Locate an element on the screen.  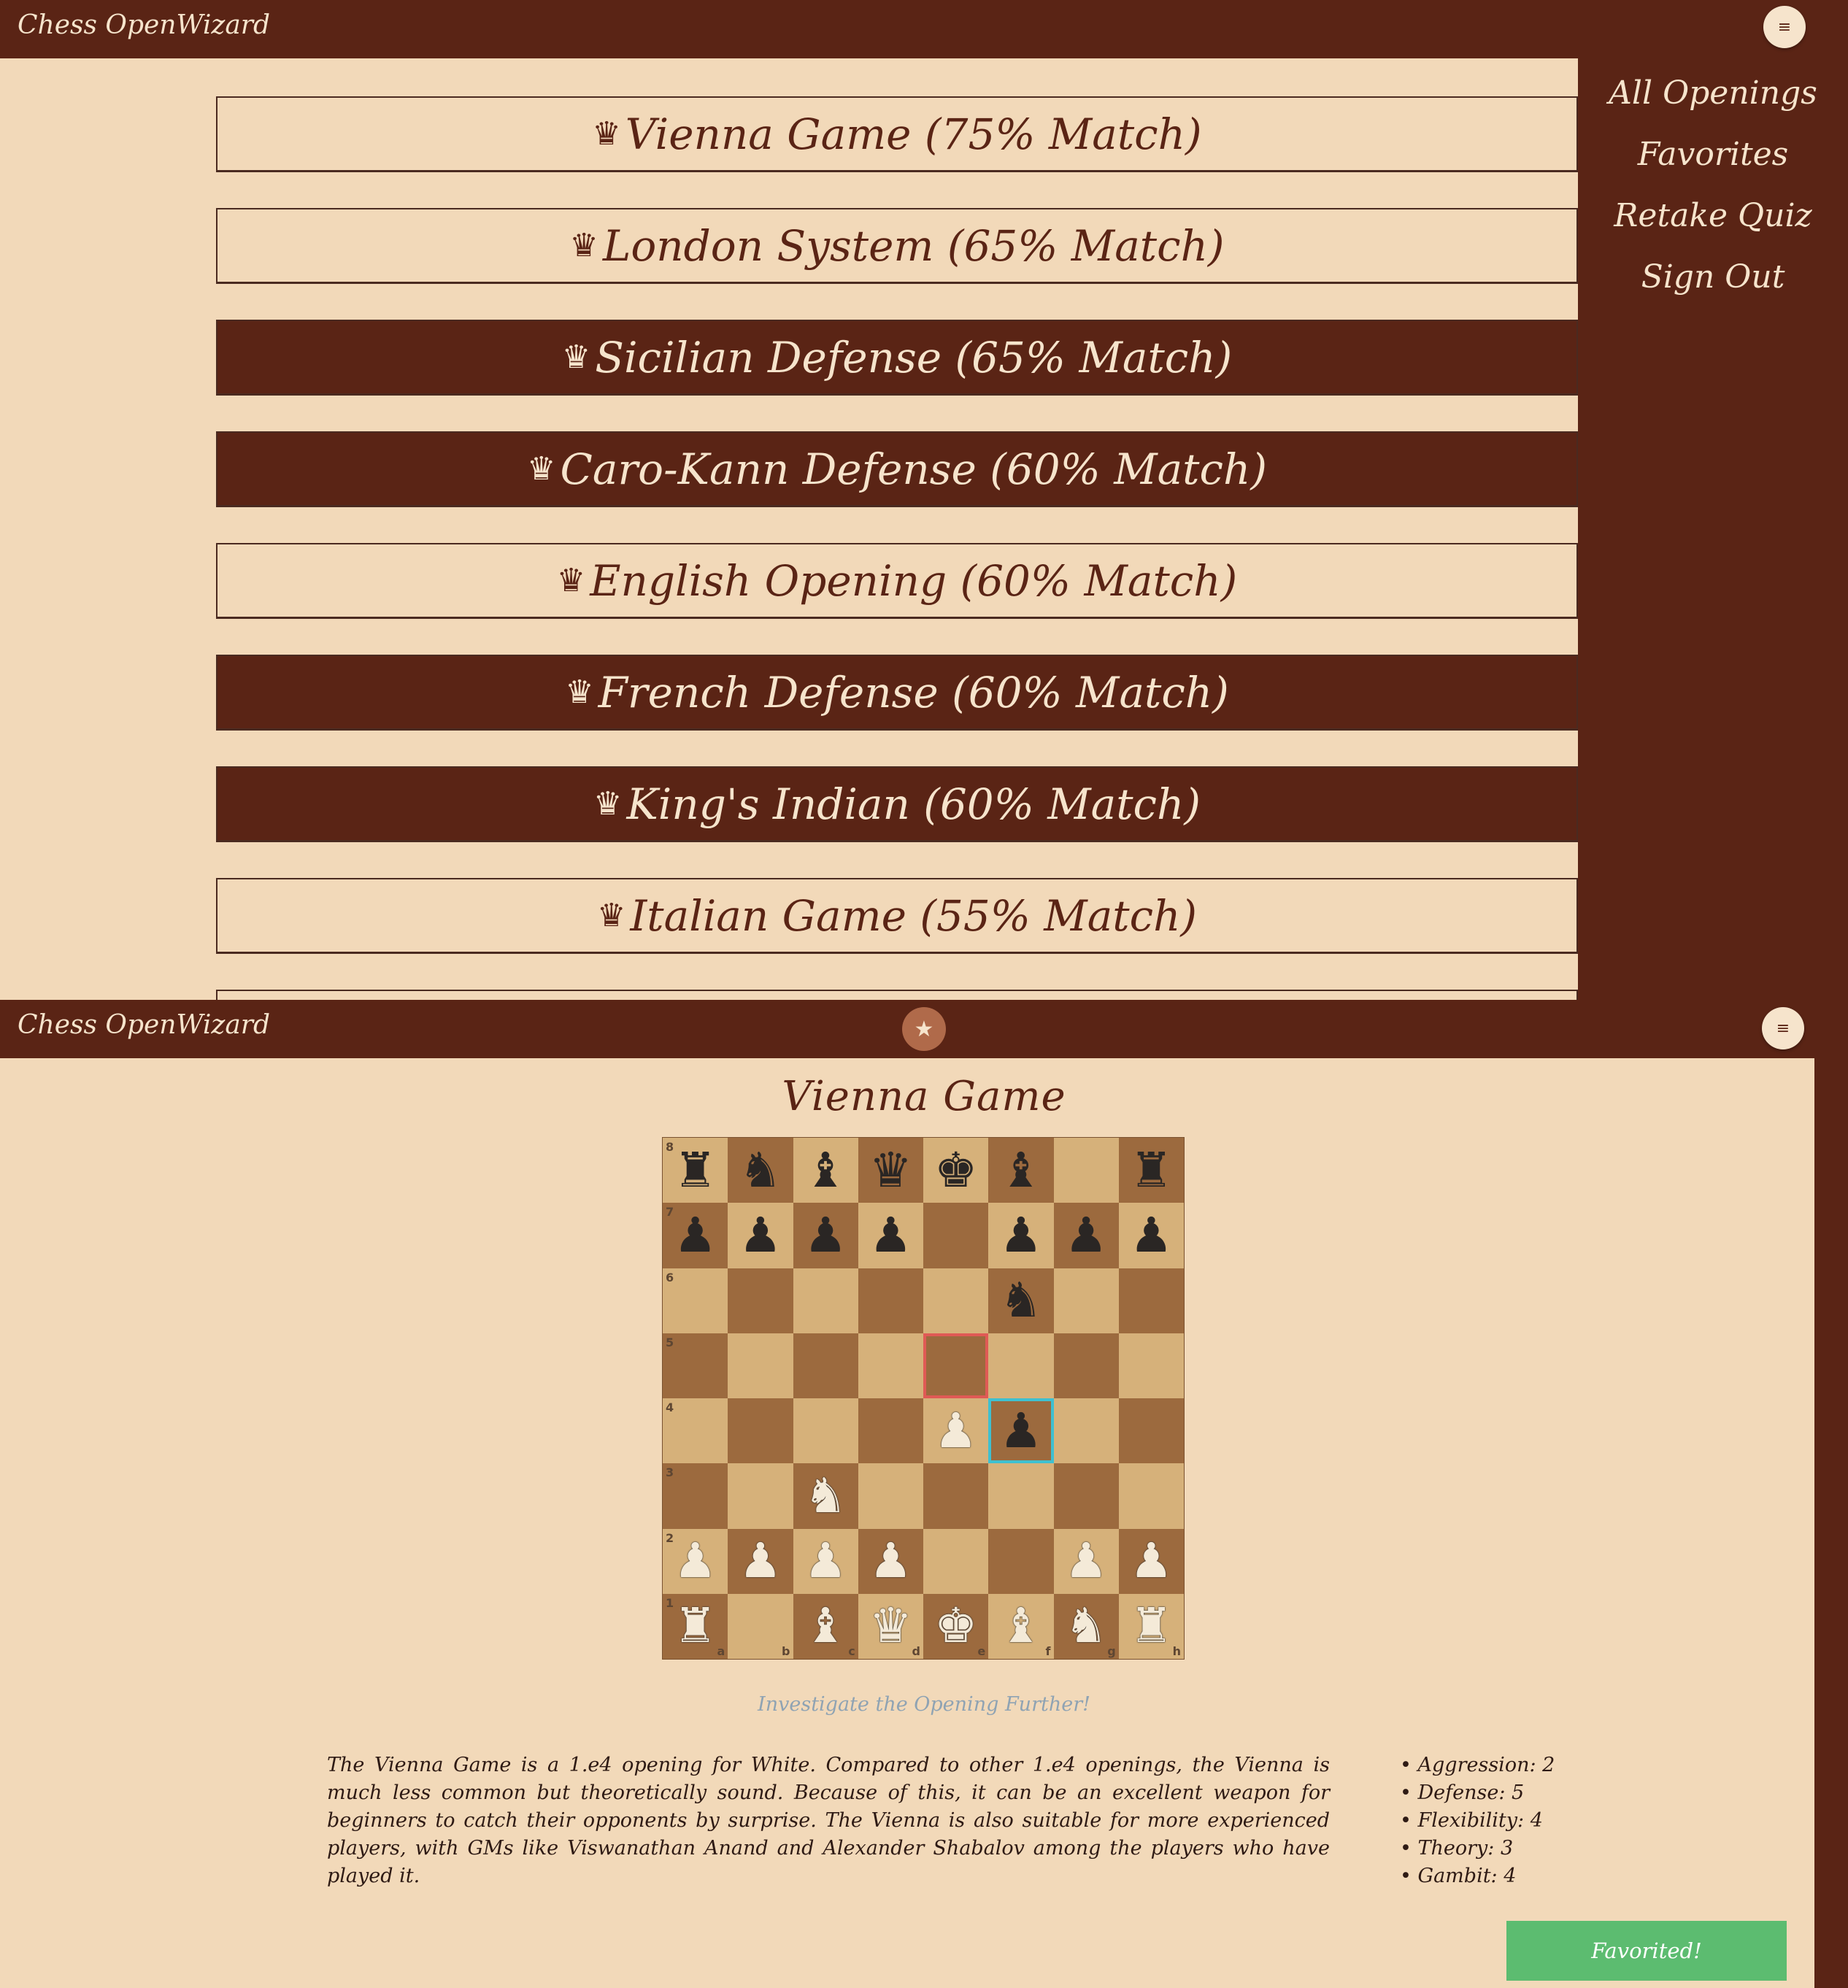
opening-result-item: ♛ King's Indian (60% Match) is located at coordinates (897, 804).